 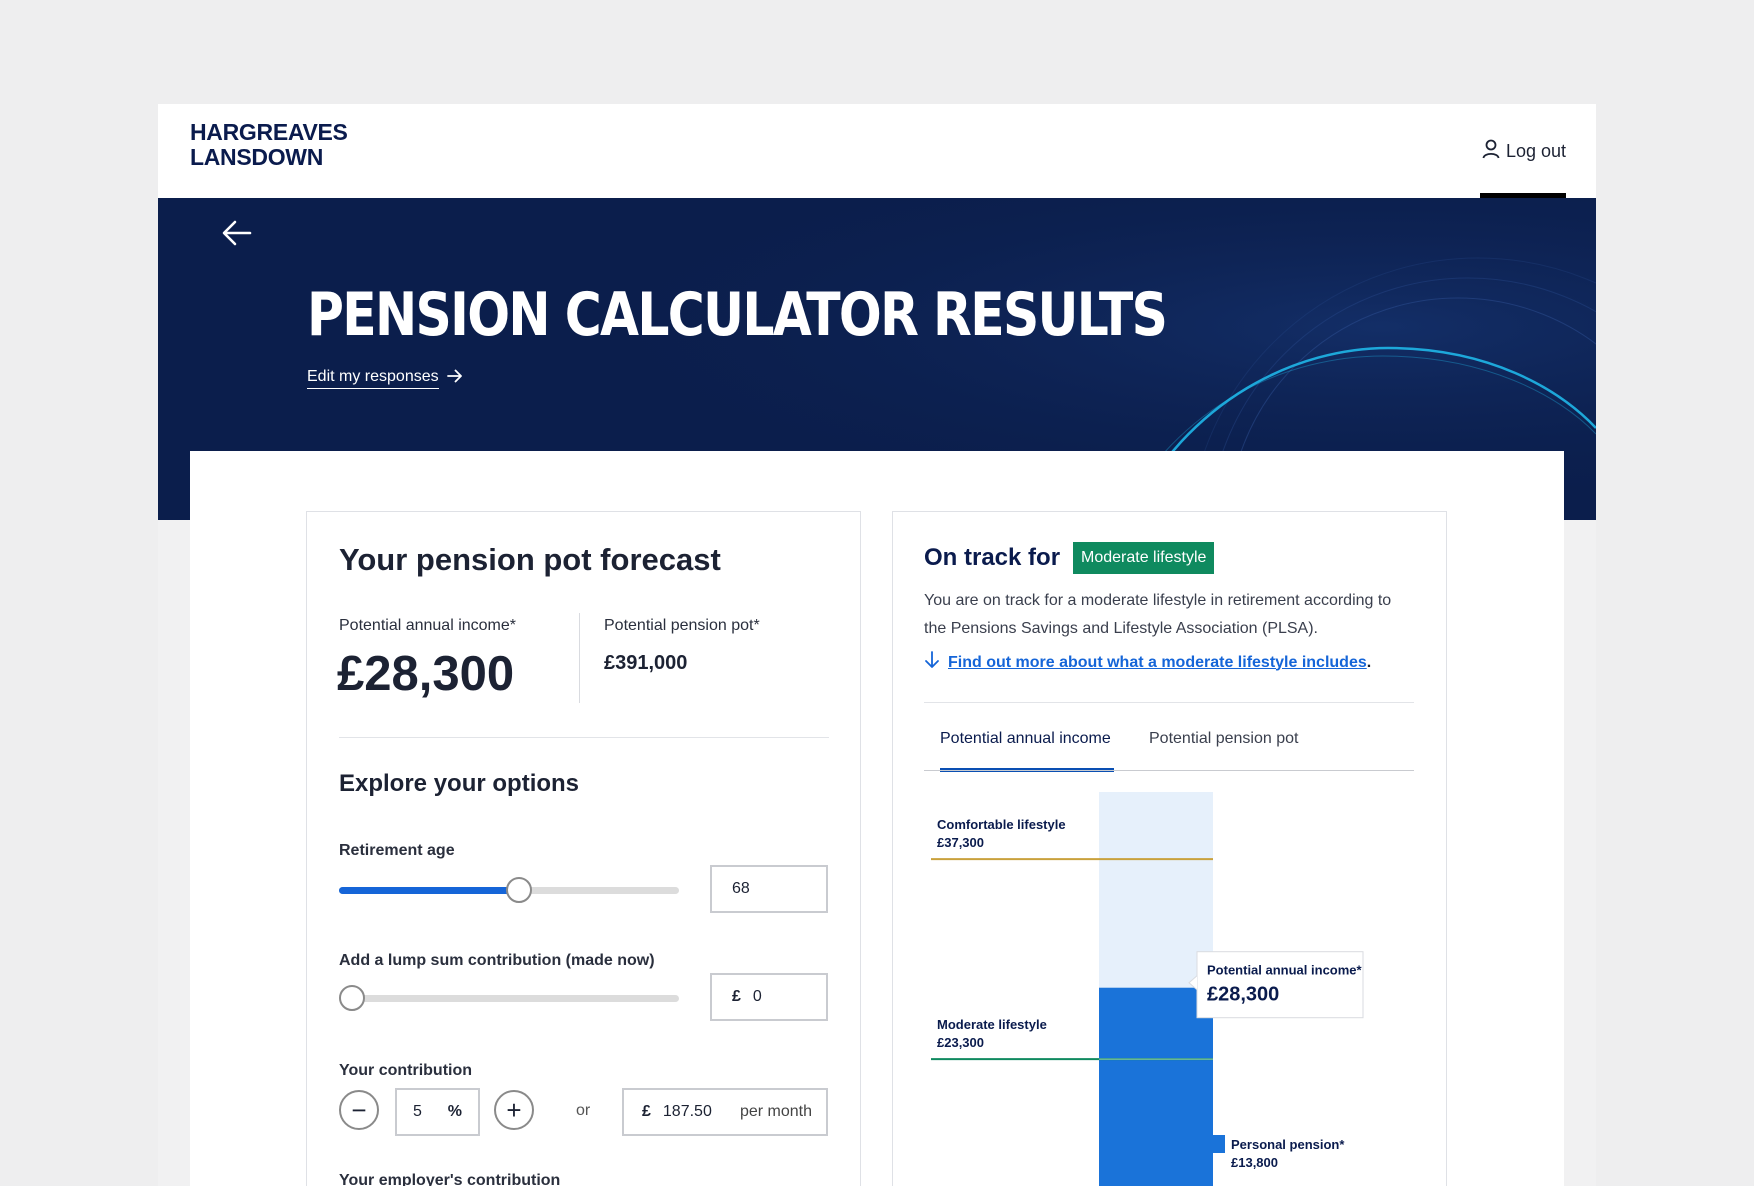 I want to click on marker-label-comfortable: Comfortable lifestyle, so click(x=1001, y=824).